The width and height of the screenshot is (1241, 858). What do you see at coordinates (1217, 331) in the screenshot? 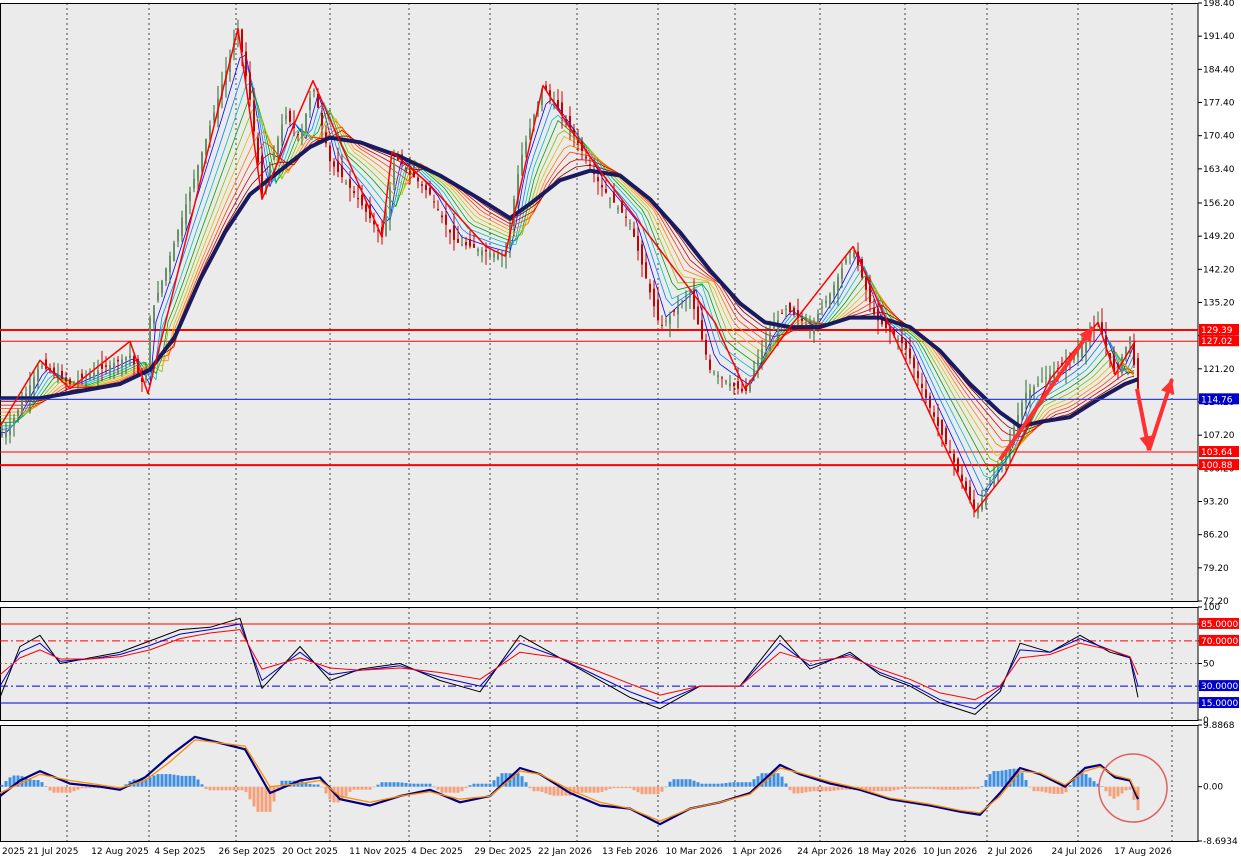
I see `level-label: 129.39` at bounding box center [1217, 331].